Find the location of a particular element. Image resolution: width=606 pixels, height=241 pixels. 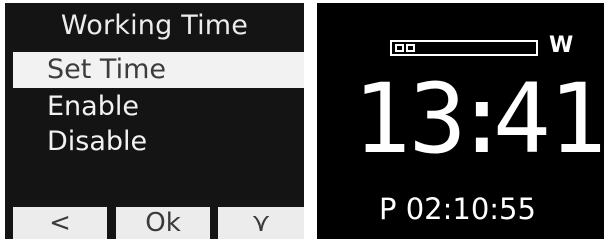

menu-item-label: Set Time is located at coordinates (106, 69).